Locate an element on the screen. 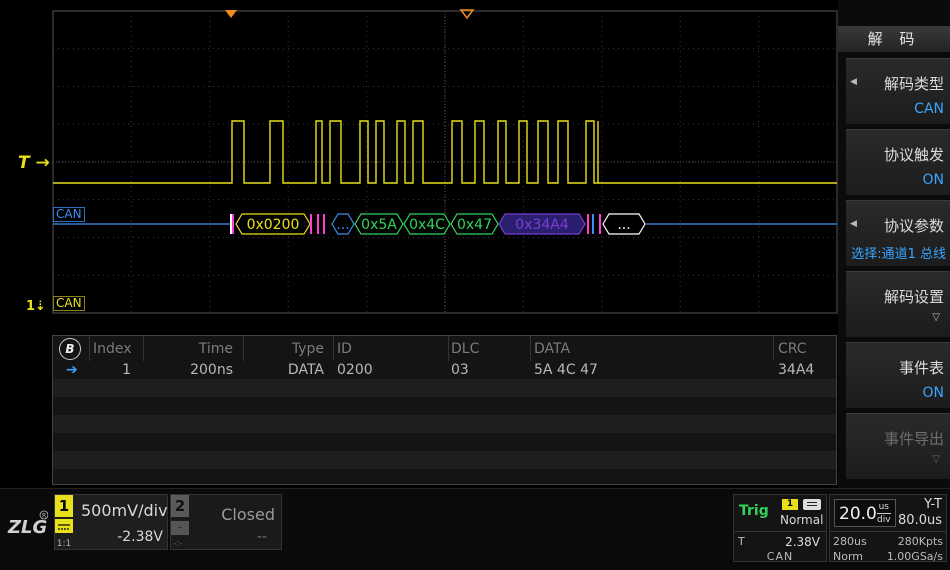 Image resolution: width=950 pixels, height=570 pixels. bus-b-icon: B is located at coordinates (70, 349).